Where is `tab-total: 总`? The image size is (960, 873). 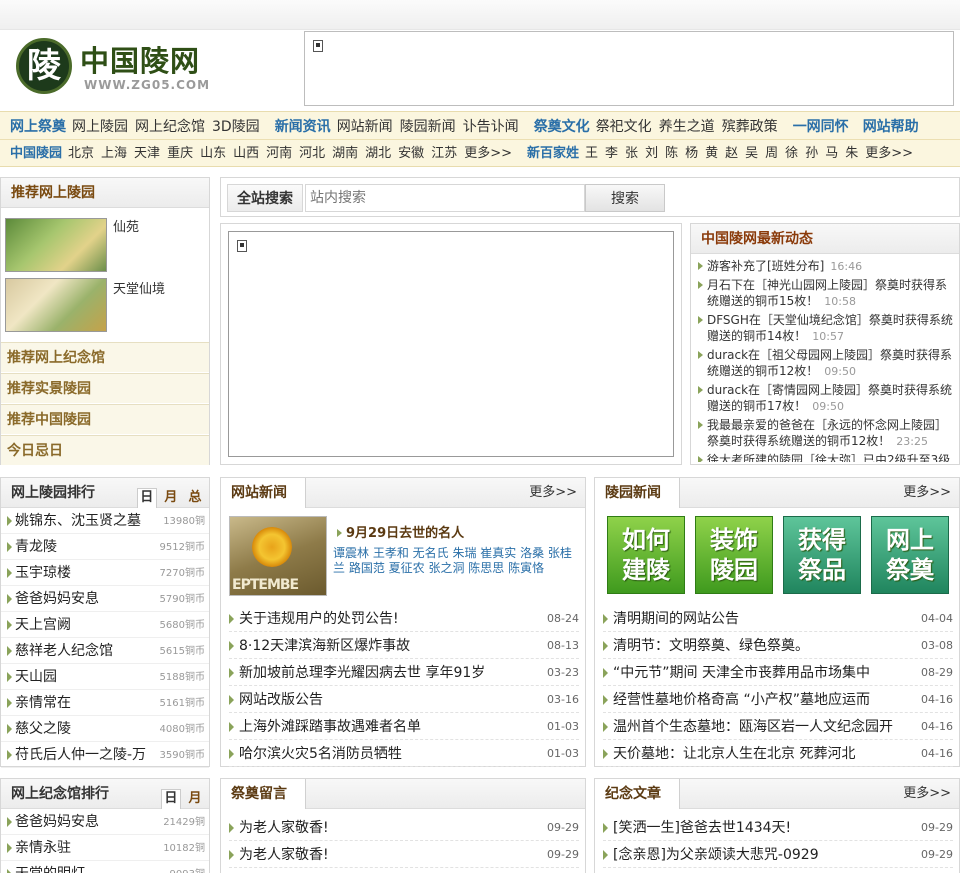
tab-total: 总 is located at coordinates (195, 499).